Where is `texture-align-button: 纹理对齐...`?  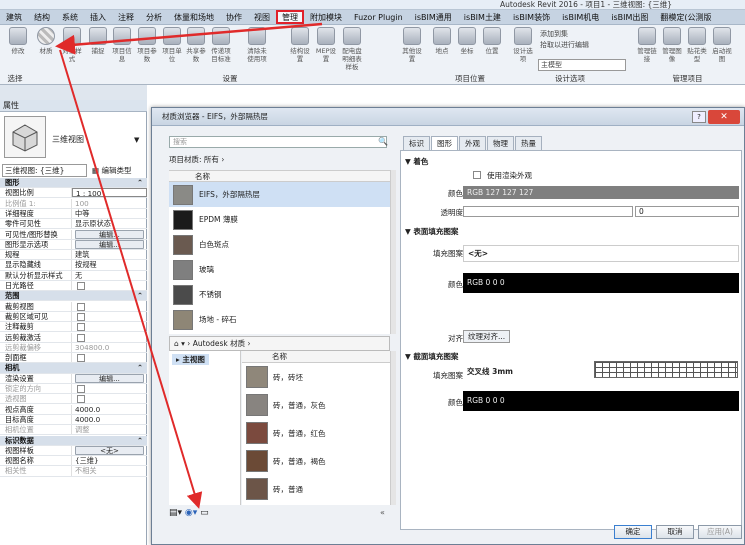 texture-align-button: 纹理对齐... is located at coordinates (487, 336).